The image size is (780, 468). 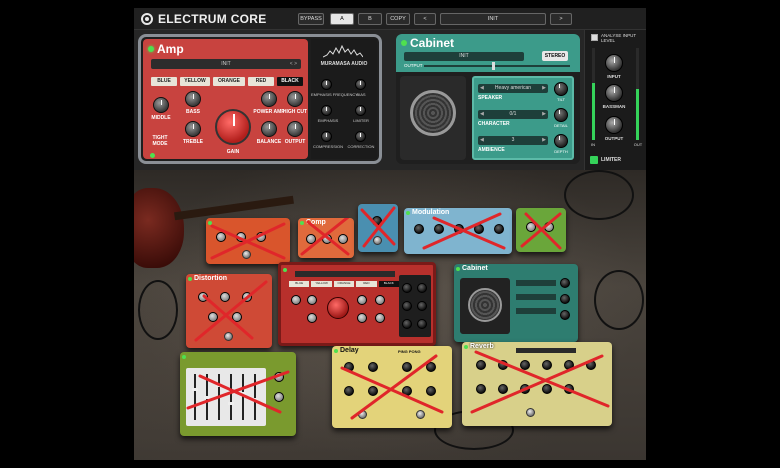 I want to click on brand-text: MURAMASA AUDIO, so click(x=344, y=64).